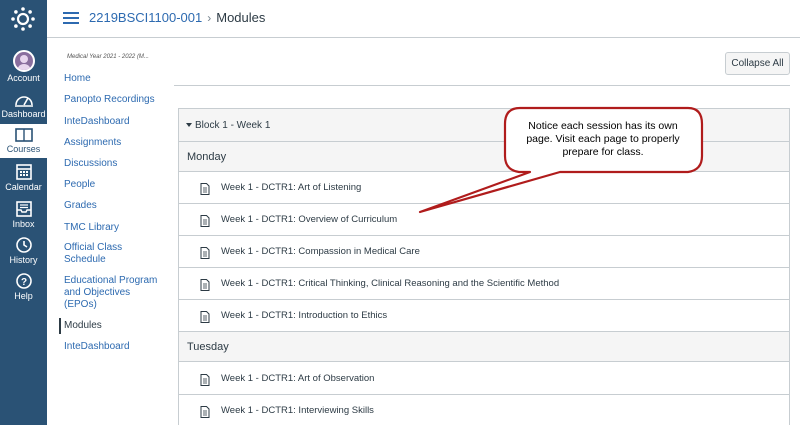 This screenshot has width=800, height=425. I want to click on module-item-title: Week 1 - DCTR1: Art of Observation, so click(297, 378).